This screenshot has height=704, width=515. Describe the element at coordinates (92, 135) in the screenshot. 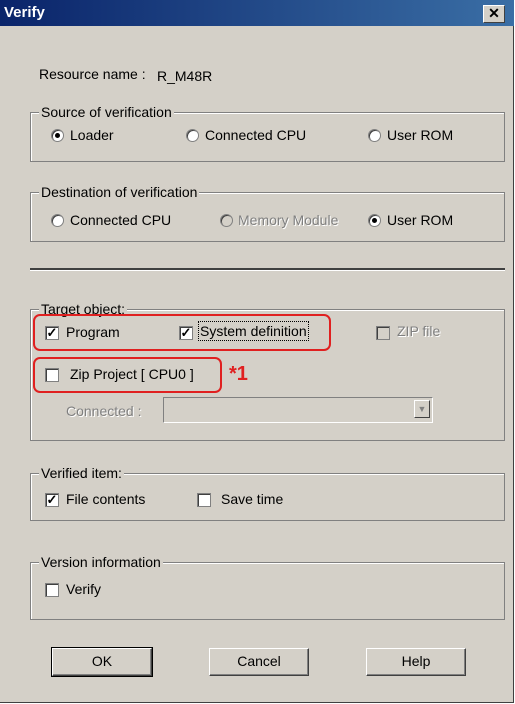

I see `source-loader-label: Loader` at that location.